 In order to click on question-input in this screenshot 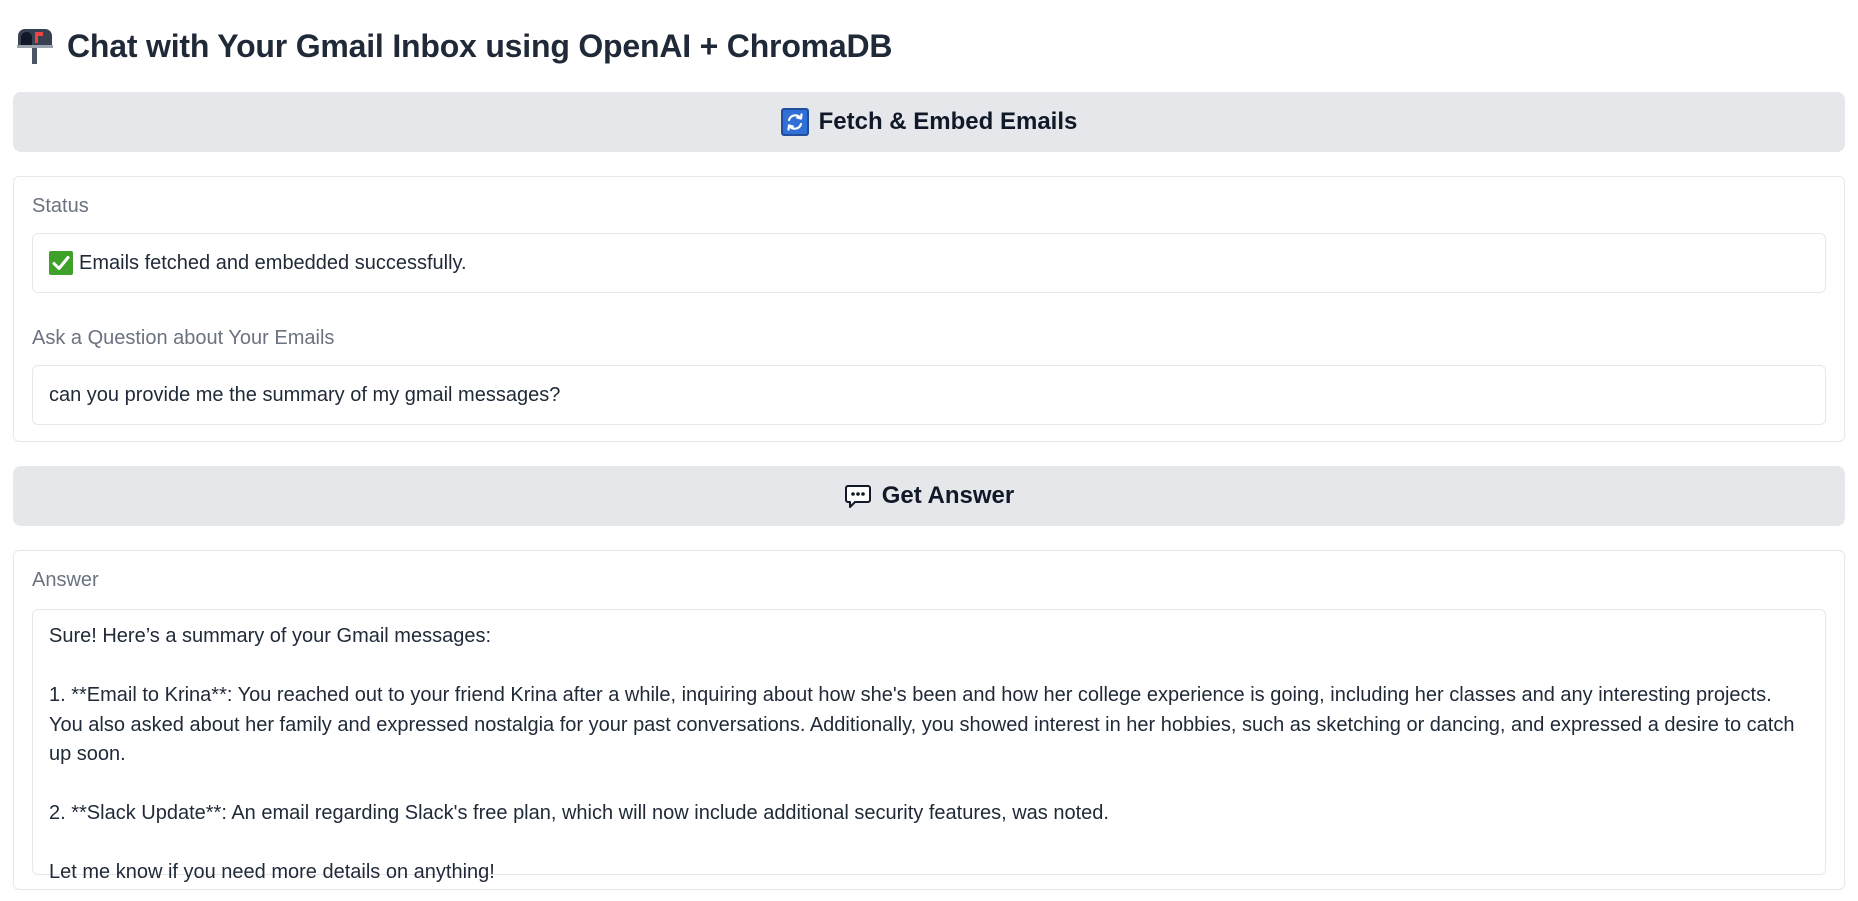, I will do `click(929, 395)`.